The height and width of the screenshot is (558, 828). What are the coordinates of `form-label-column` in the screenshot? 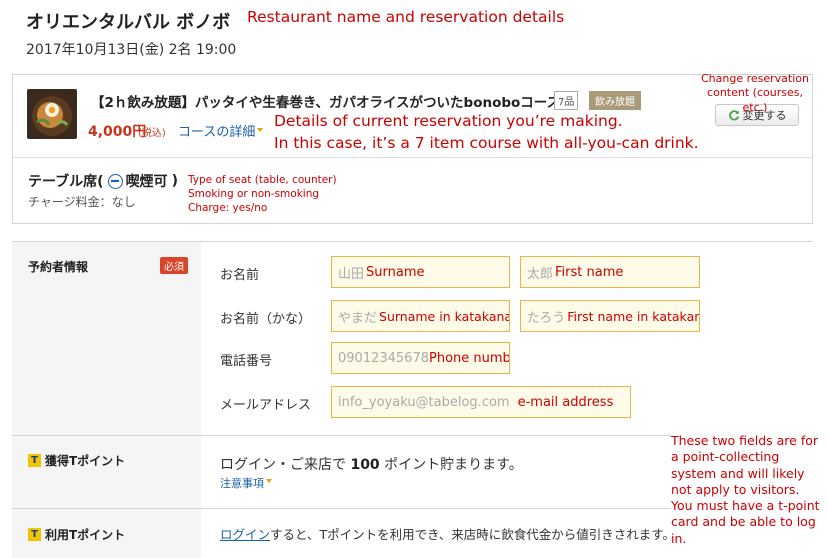 It's located at (106, 400).